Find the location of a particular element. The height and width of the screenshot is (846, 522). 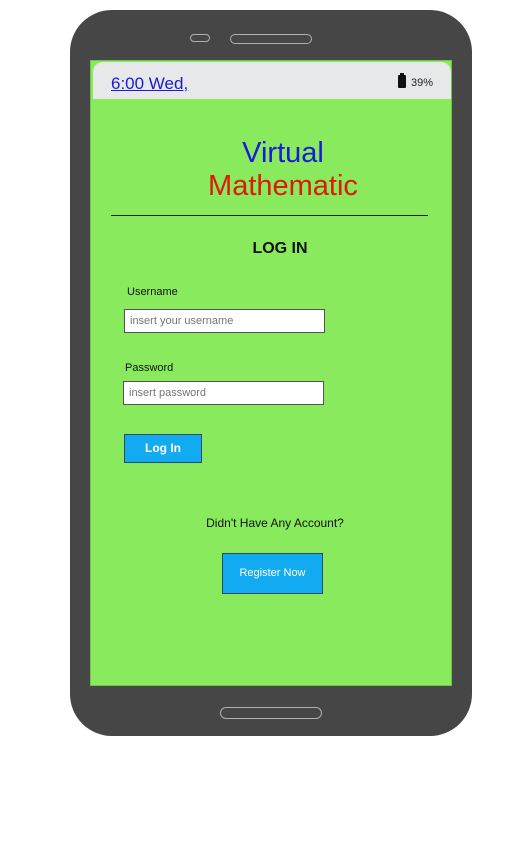

battery-percent: 39% is located at coordinates (422, 83).